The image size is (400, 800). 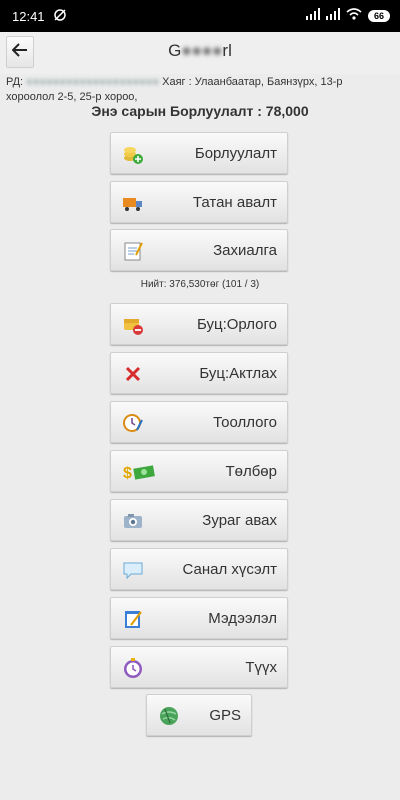 I want to click on gps-label: GPS, so click(x=225, y=715).